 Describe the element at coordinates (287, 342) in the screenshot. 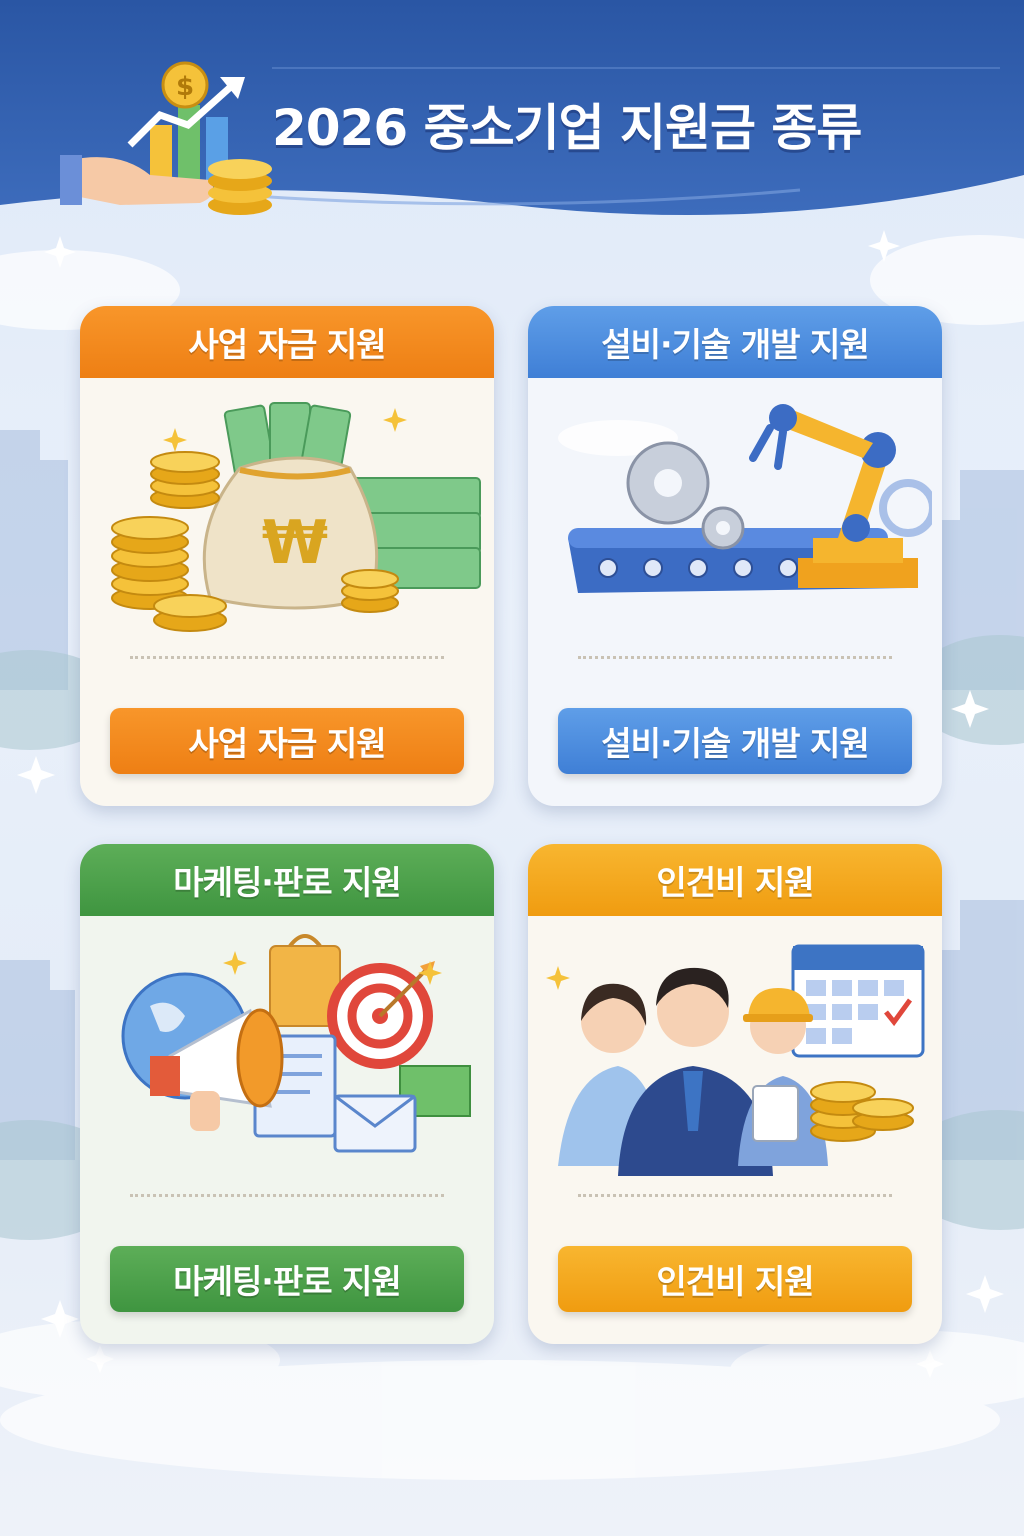

I see `card-header: 사업 자금 지원` at that location.